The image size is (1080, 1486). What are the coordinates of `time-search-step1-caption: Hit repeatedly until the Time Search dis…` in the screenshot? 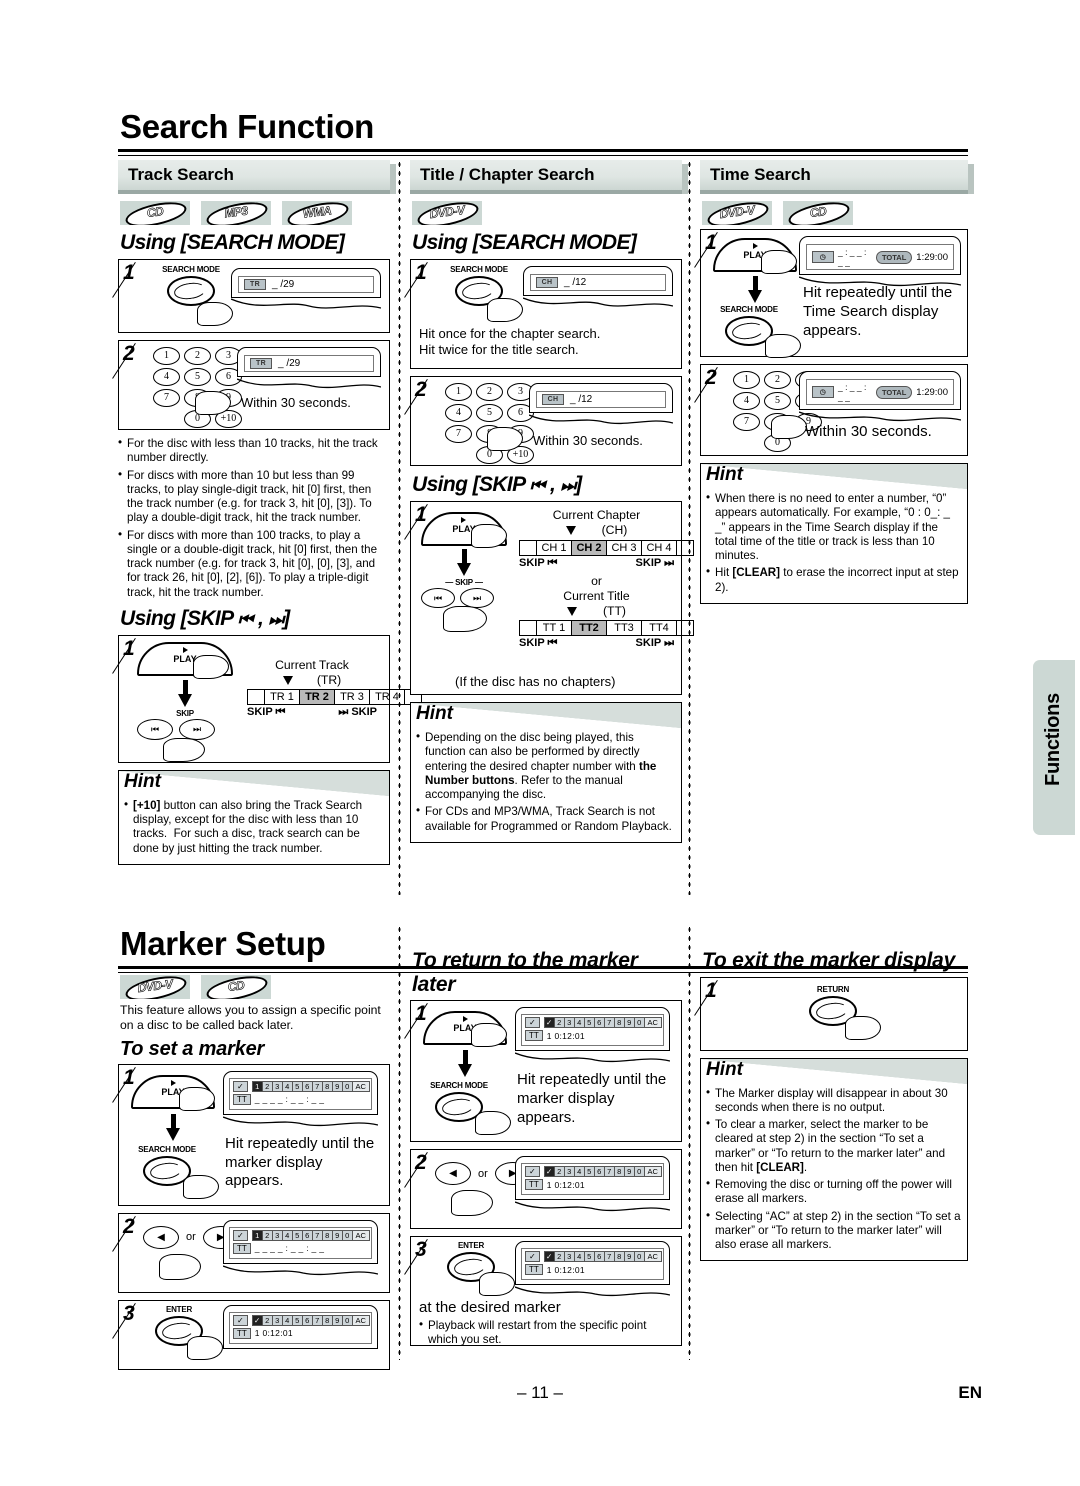 It's located at (878, 311).